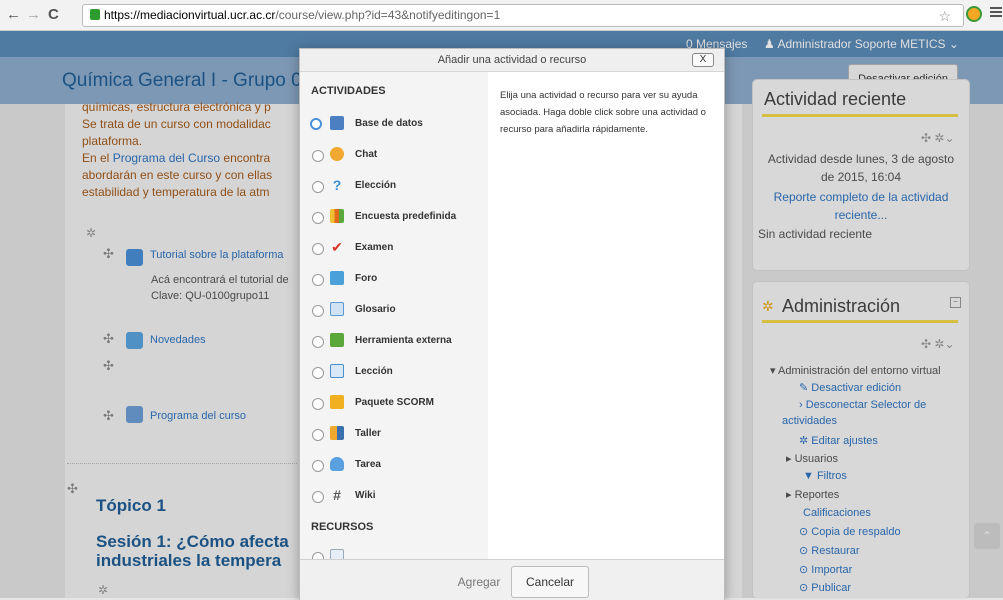 This screenshot has width=1003, height=600. Describe the element at coordinates (337, 154) in the screenshot. I see `chat-icon` at that location.